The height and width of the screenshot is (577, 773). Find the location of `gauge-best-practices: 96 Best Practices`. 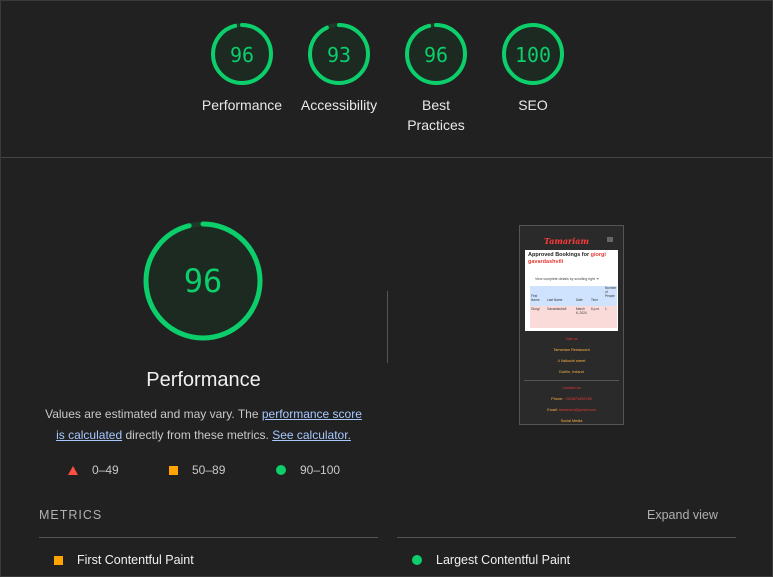

gauge-best-practices: 96 Best Practices is located at coordinates (436, 78).